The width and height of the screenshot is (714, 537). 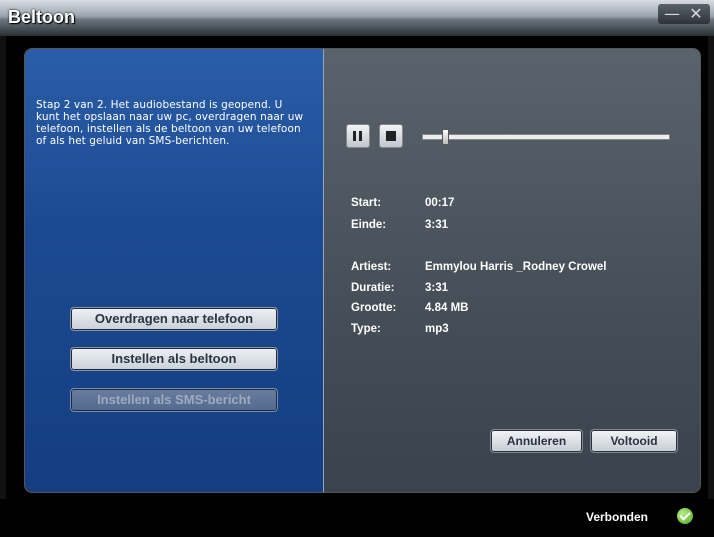 What do you see at coordinates (357, 18) in the screenshot?
I see `title-bar: Beltoon — ✕` at bounding box center [357, 18].